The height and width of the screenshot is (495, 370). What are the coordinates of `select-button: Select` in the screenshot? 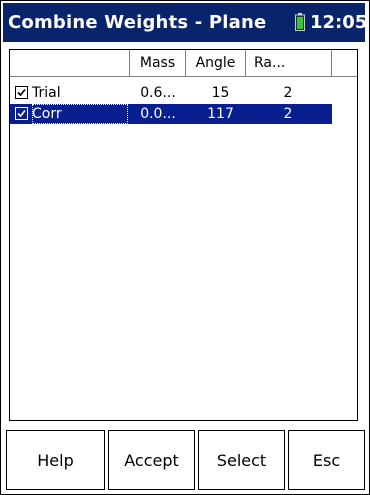 It's located at (241, 460).